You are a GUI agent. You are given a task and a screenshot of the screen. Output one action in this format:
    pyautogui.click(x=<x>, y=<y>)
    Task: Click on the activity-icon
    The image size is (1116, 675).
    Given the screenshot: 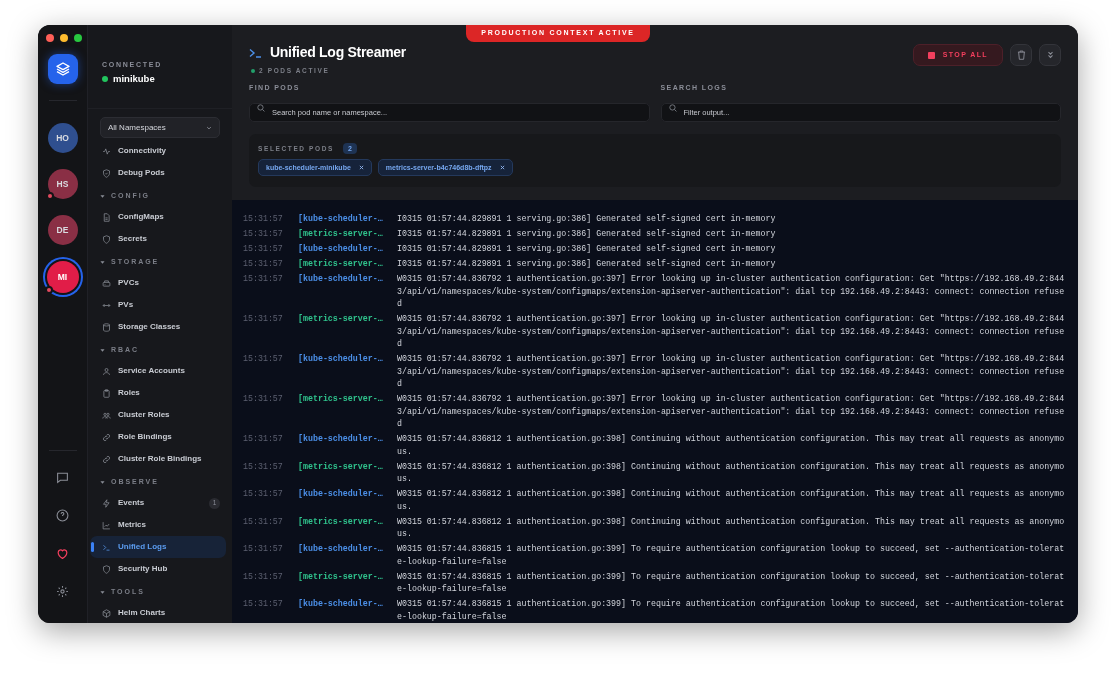 What is the action you would take?
    pyautogui.click(x=106, y=151)
    